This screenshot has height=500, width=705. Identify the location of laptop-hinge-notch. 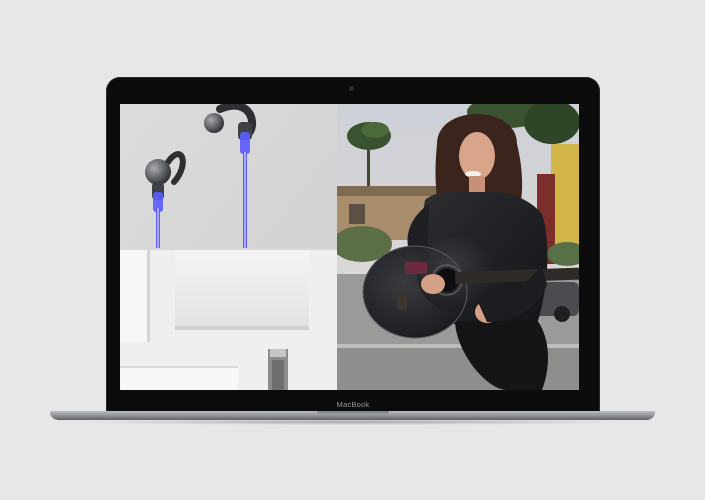
(353, 413).